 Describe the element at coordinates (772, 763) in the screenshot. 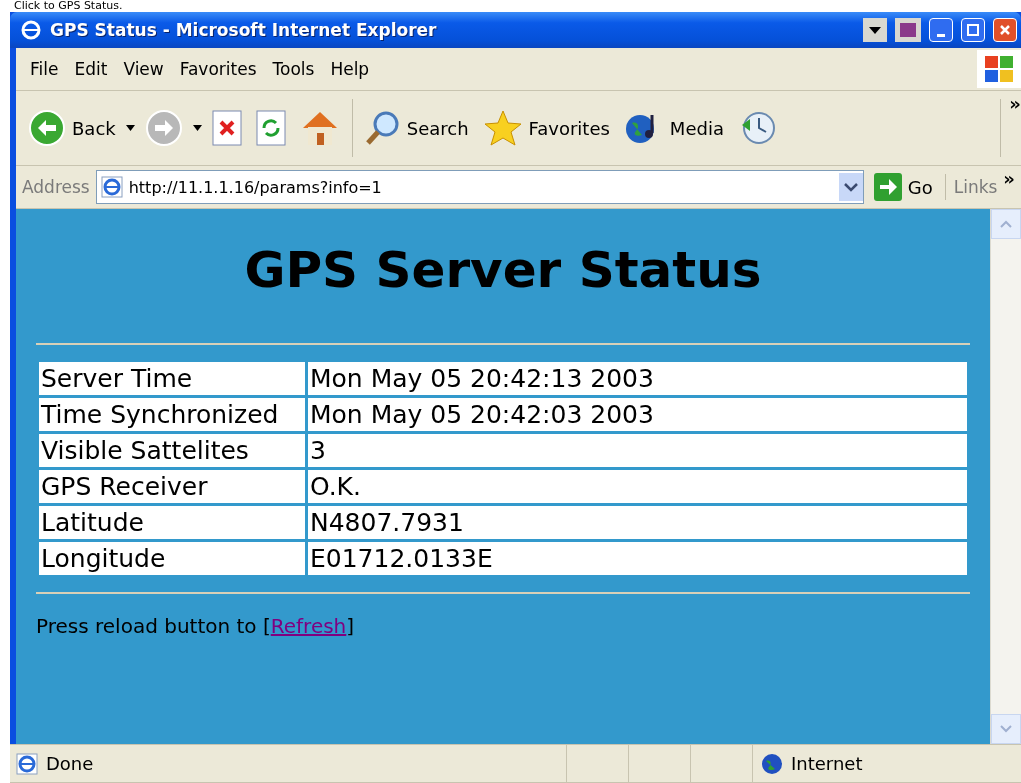

I see `globe-icon` at that location.